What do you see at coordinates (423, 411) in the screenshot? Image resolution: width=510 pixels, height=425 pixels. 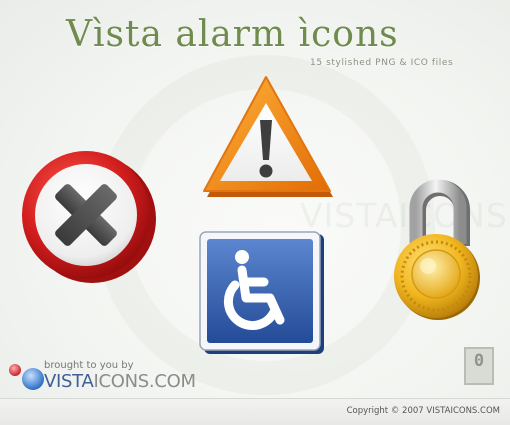 I see `copyright-text: Copyright © 2007 VISTAICONS.COM` at bounding box center [423, 411].